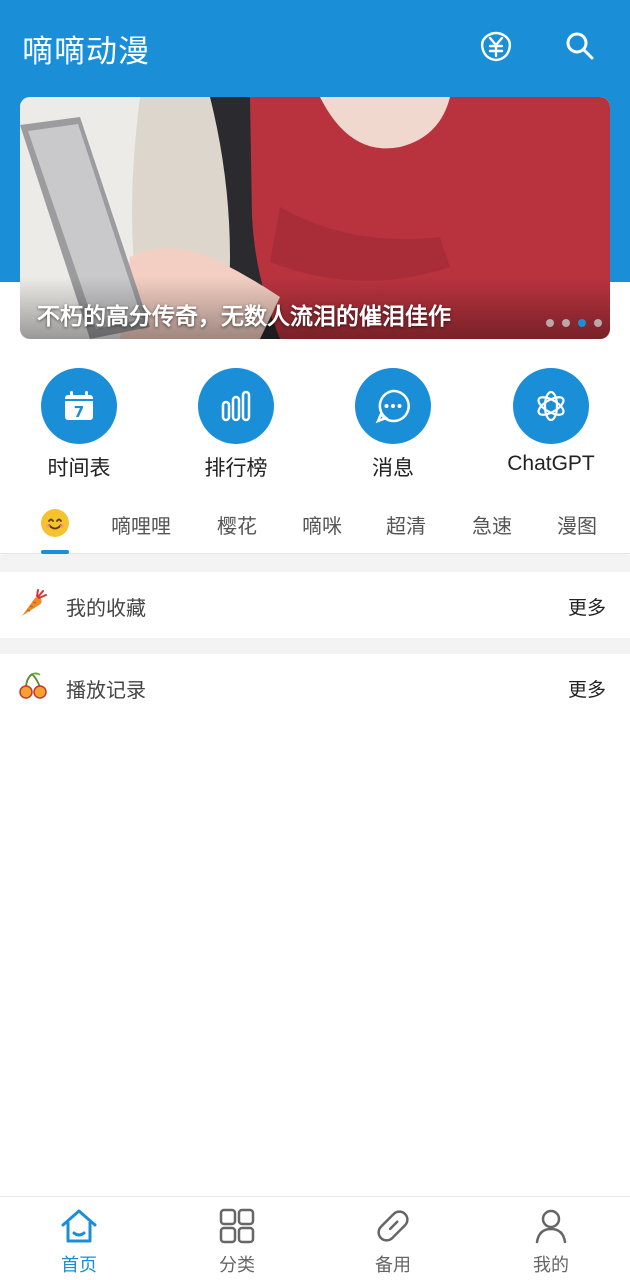 Image resolution: width=630 pixels, height=1280 pixels. What do you see at coordinates (393, 406) in the screenshot?
I see `message-bubble-icon` at bounding box center [393, 406].